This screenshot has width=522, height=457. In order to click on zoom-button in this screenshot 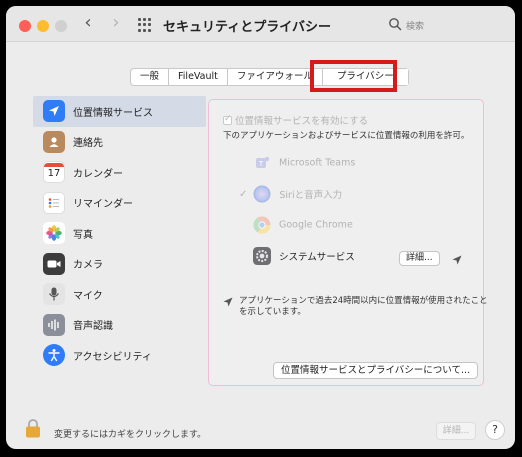, I will do `click(61, 26)`.